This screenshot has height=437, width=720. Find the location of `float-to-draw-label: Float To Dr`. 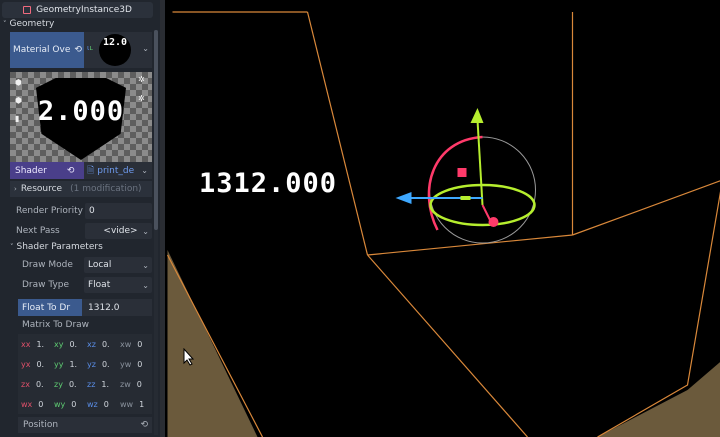

float-to-draw-label: Float To Dr is located at coordinates (50, 307).